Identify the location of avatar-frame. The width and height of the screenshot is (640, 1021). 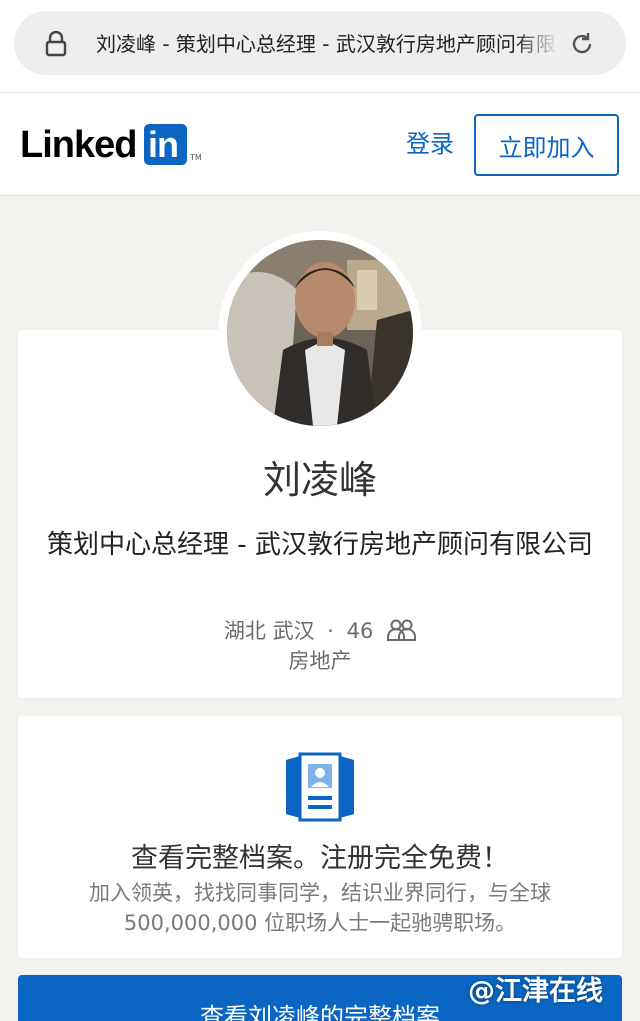
(320, 333).